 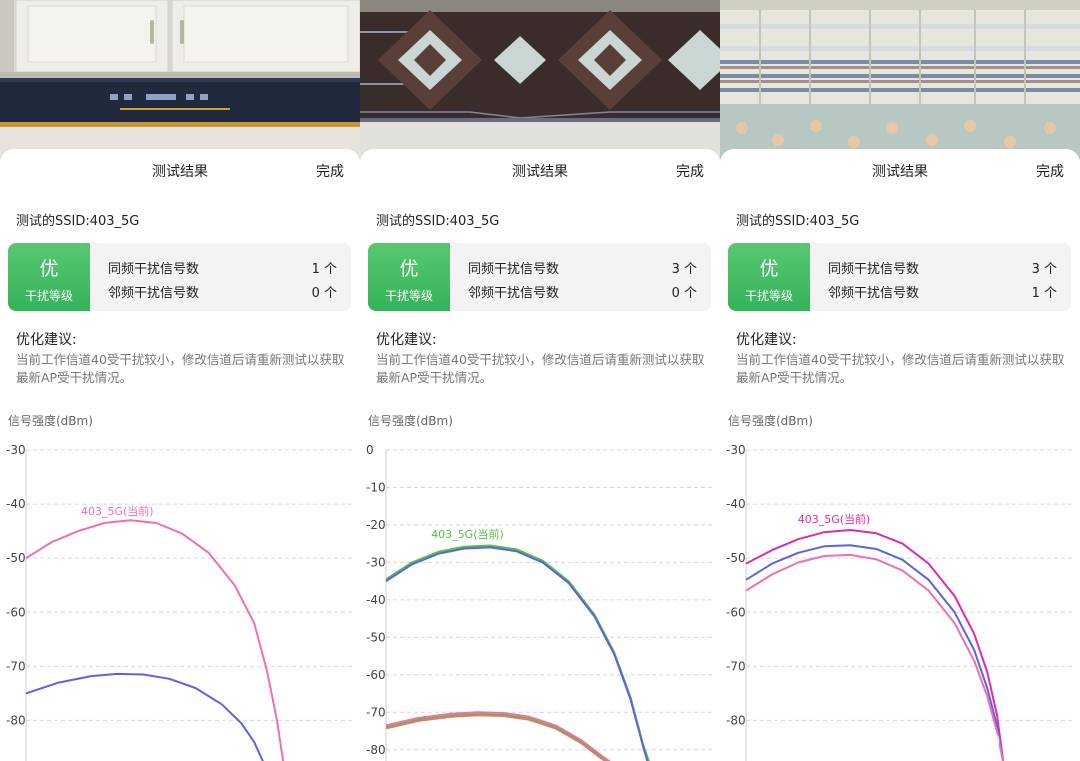 What do you see at coordinates (376, 487) in the screenshot?
I see `y-tick-label: -10` at bounding box center [376, 487].